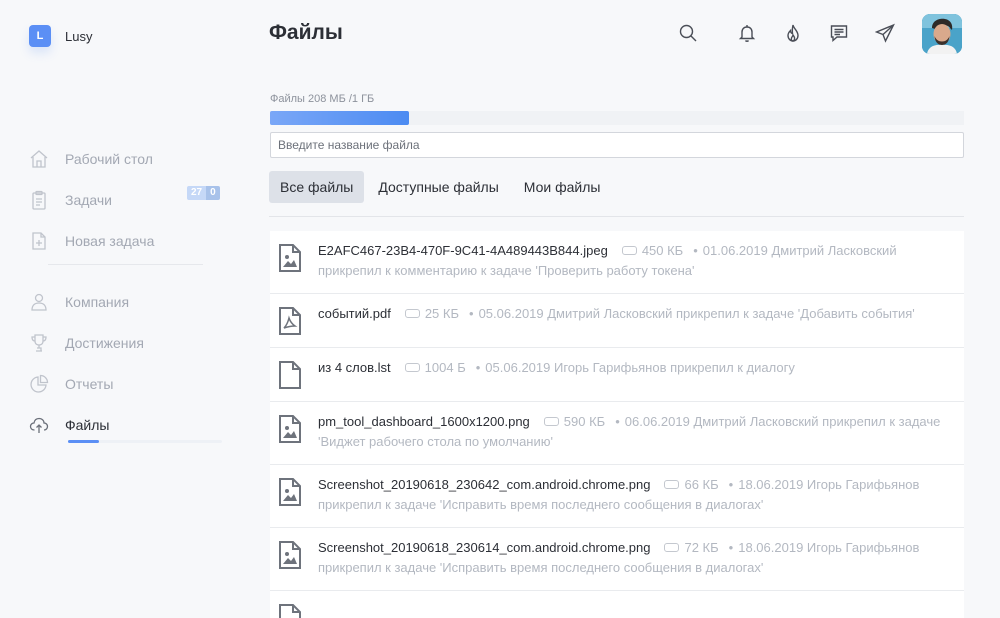 Image resolution: width=1000 pixels, height=618 pixels. What do you see at coordinates (616, 216) in the screenshot?
I see `tabs-divider` at bounding box center [616, 216].